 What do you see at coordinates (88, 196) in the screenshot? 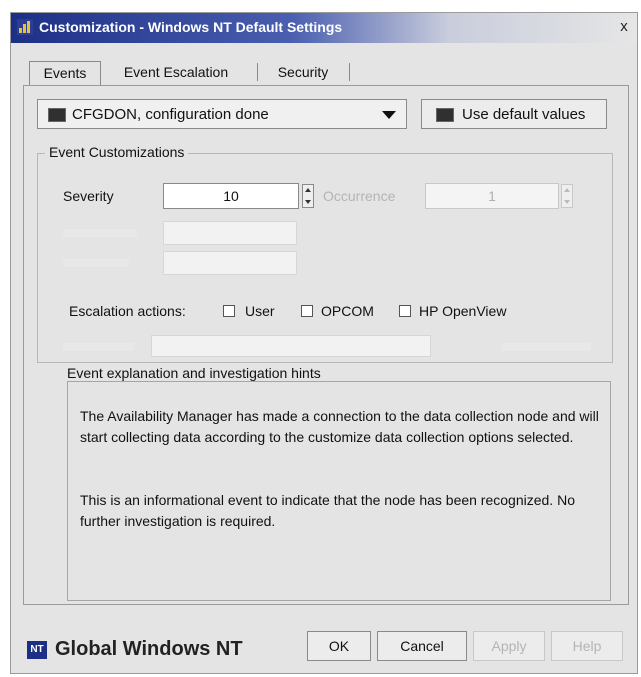
I see `severity-label: Severity` at bounding box center [88, 196].